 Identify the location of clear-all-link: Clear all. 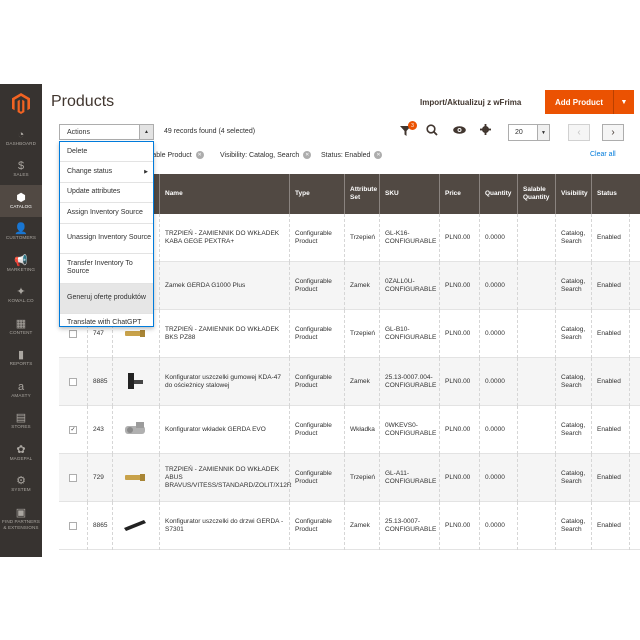
(603, 154).